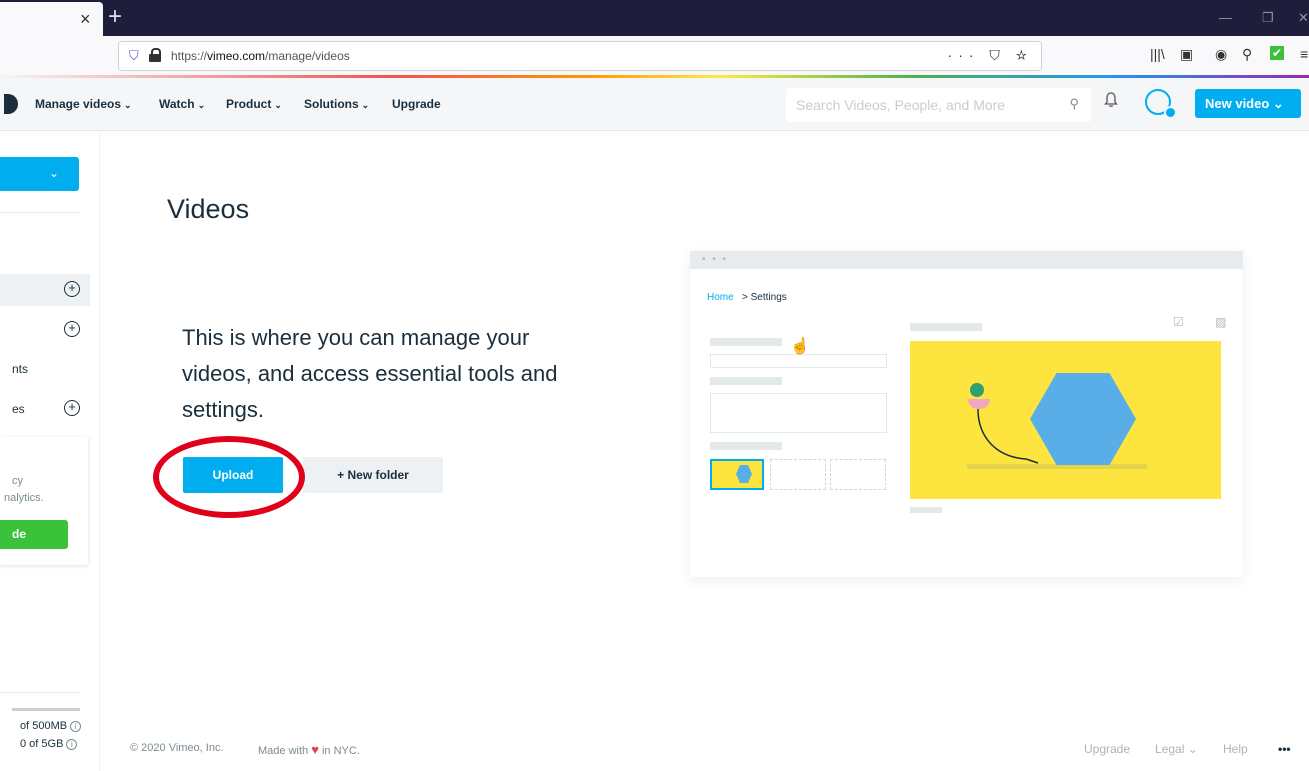 This screenshot has height=771, width=1309. I want to click on sidebar-item-label: es, so click(18, 409).